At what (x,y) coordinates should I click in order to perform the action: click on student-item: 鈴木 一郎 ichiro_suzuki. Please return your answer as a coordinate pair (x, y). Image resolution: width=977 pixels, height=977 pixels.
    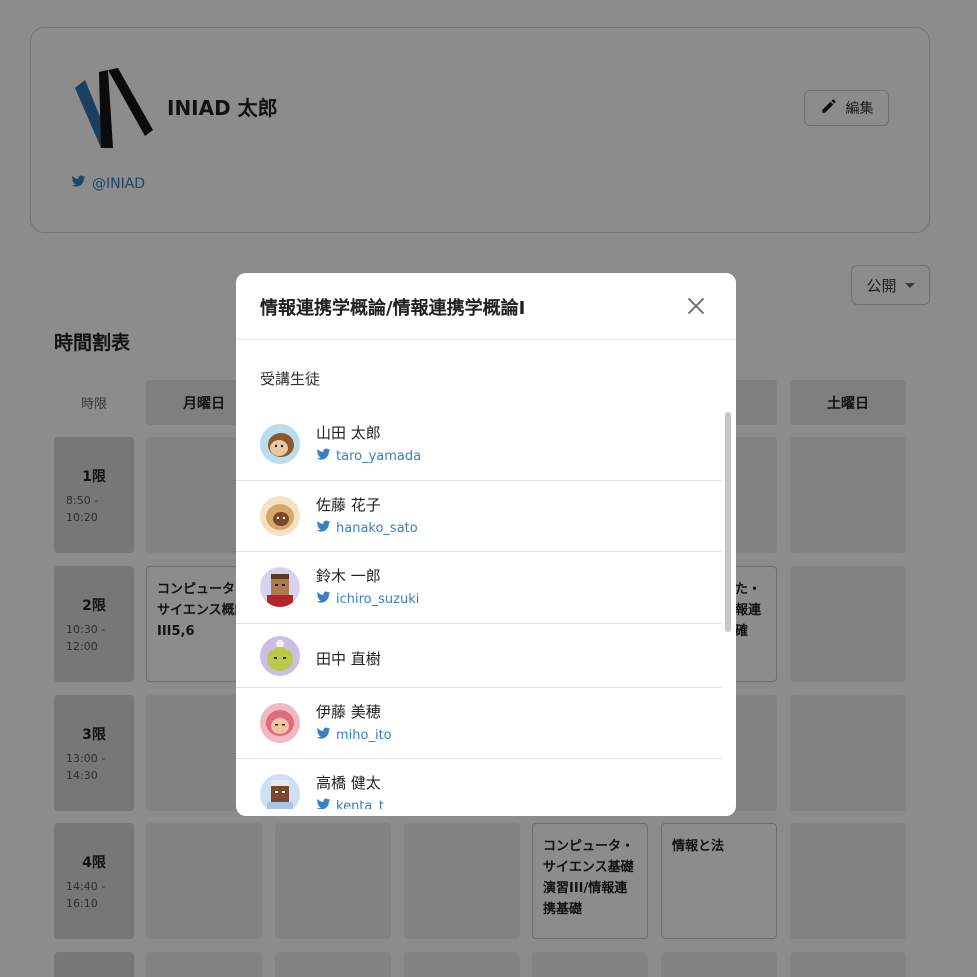
    Looking at the image, I should click on (479, 588).